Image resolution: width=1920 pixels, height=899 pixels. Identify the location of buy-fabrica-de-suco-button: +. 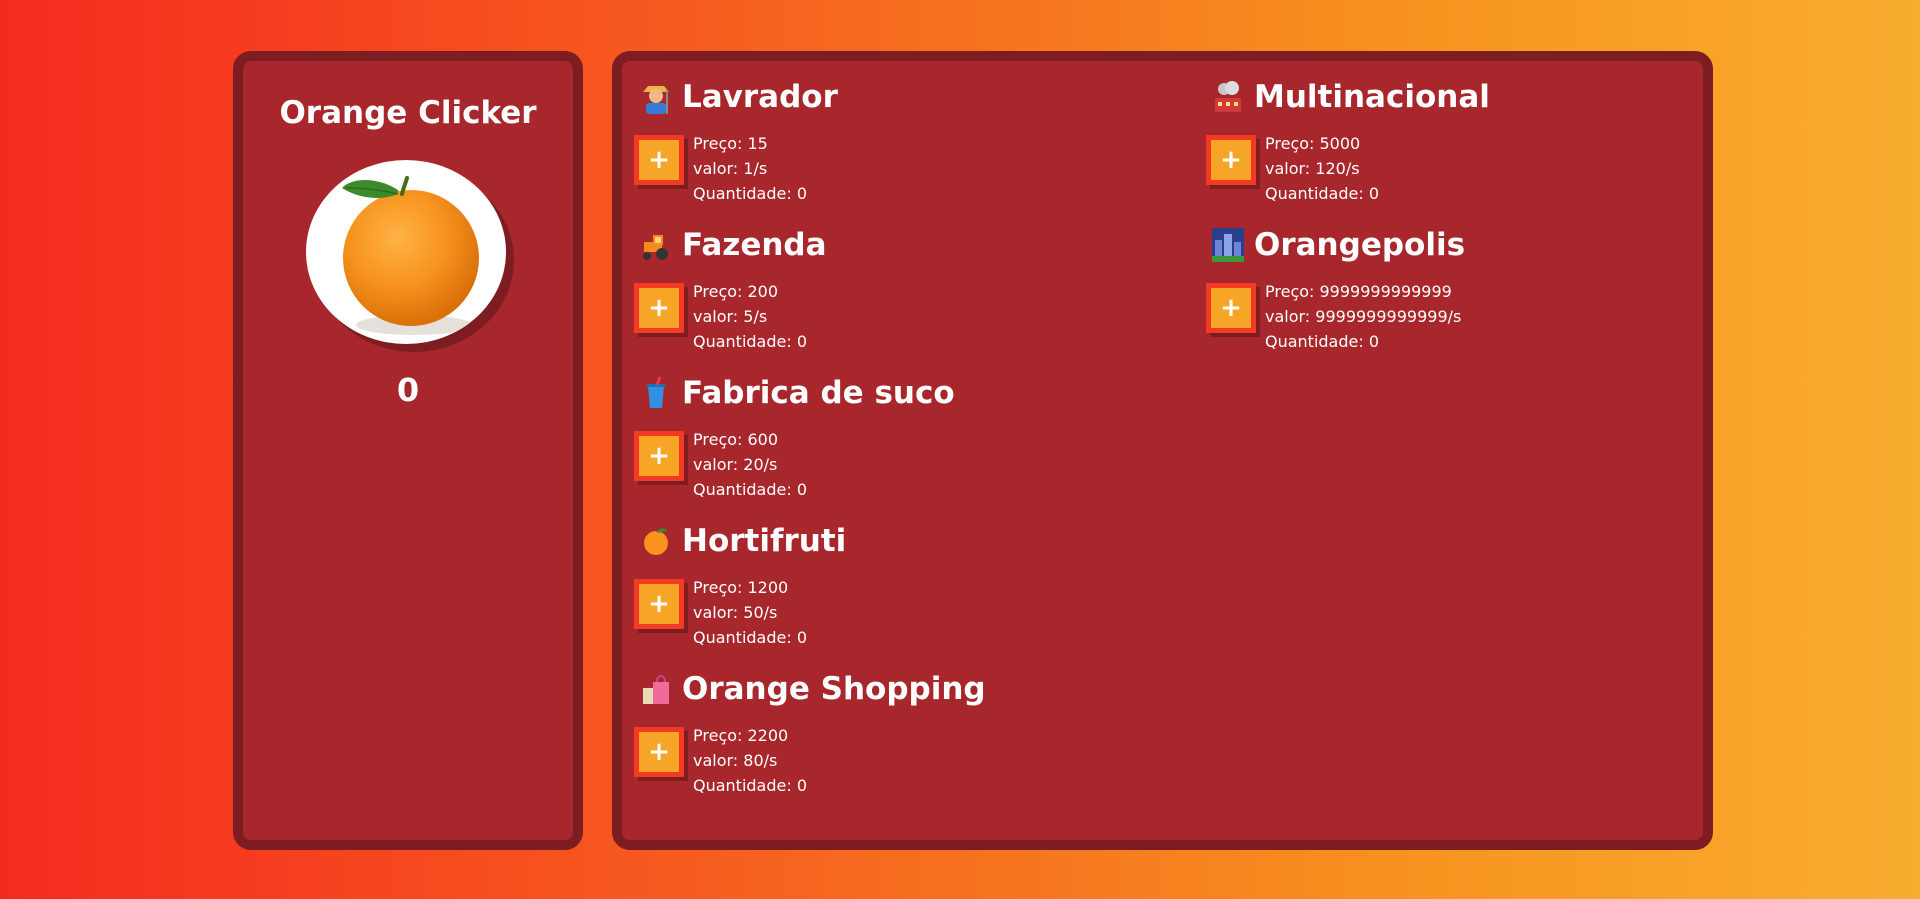
(659, 456).